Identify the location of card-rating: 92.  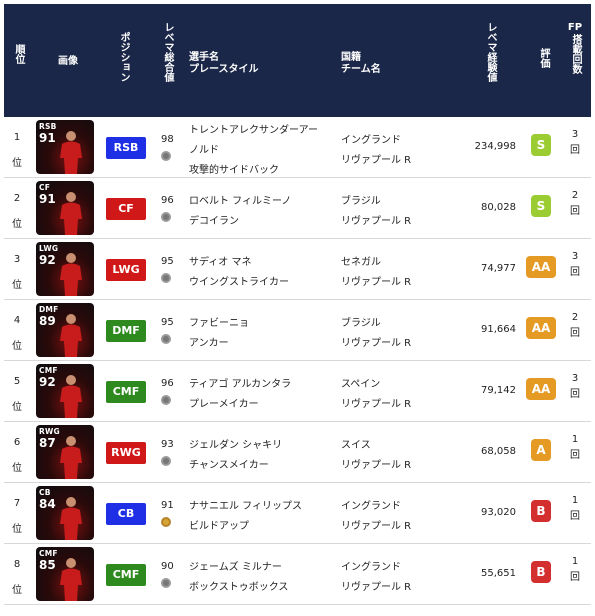
(47, 260).